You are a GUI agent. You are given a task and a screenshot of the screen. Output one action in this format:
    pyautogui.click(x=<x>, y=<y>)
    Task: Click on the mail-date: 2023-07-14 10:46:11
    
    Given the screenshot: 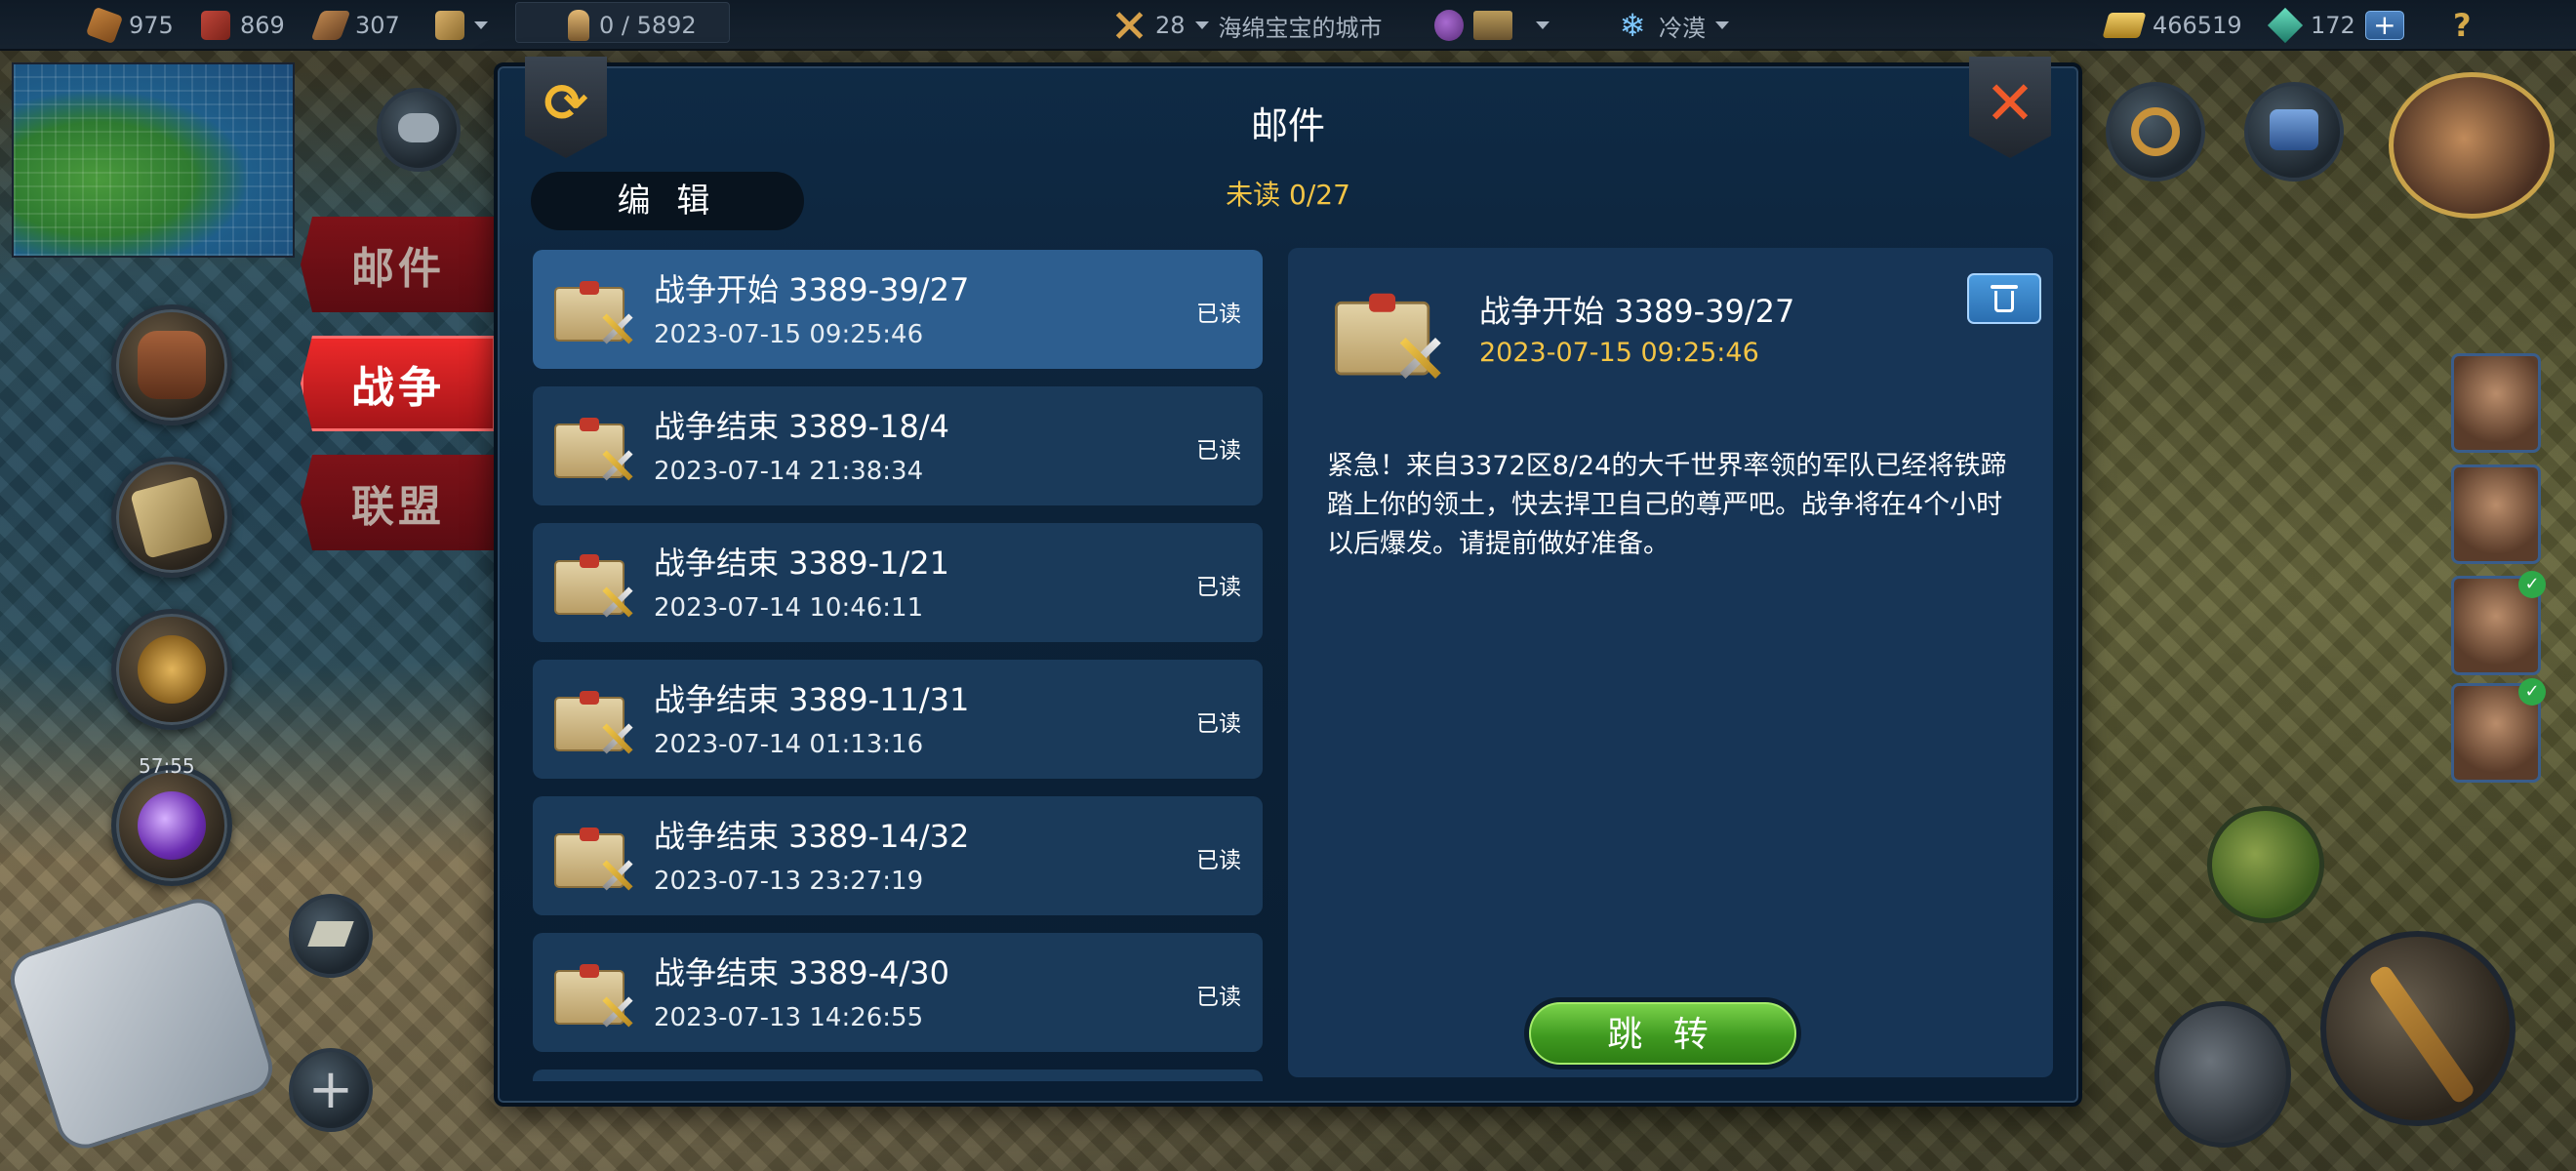 What is the action you would take?
    pyautogui.click(x=789, y=608)
    